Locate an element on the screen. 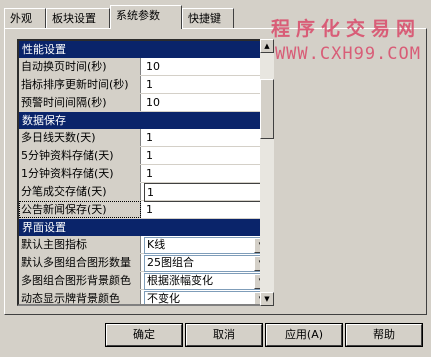  property-row: 5分钟资料存储(天) 1 is located at coordinates (145, 156).